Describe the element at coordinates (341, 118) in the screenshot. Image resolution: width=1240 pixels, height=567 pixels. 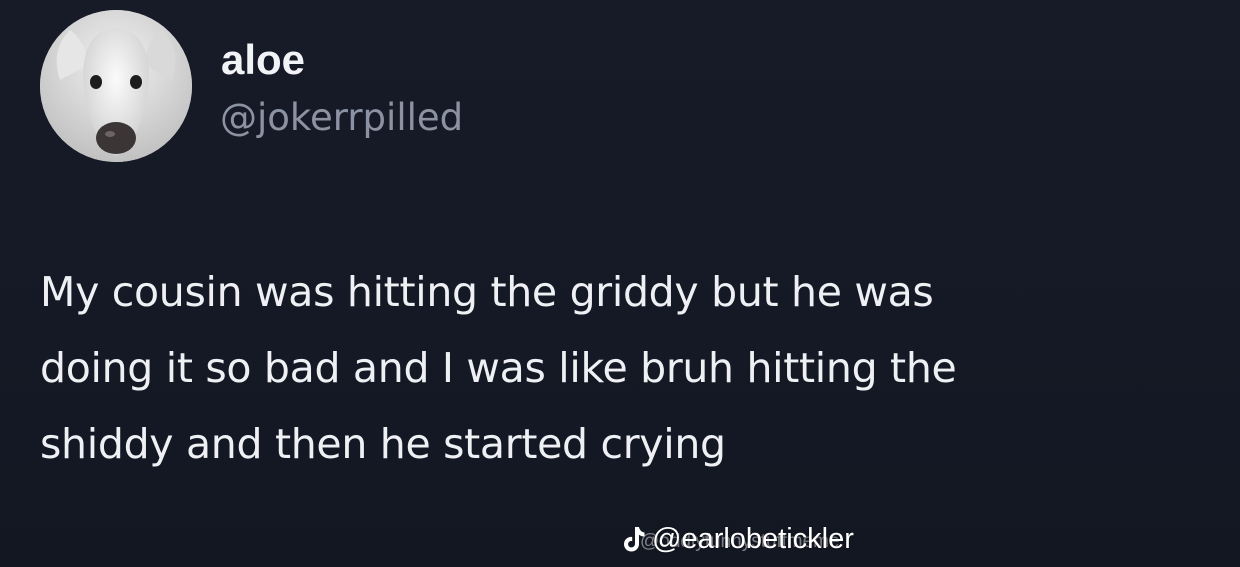
I see `user-handle: @jokerrpilled` at that location.